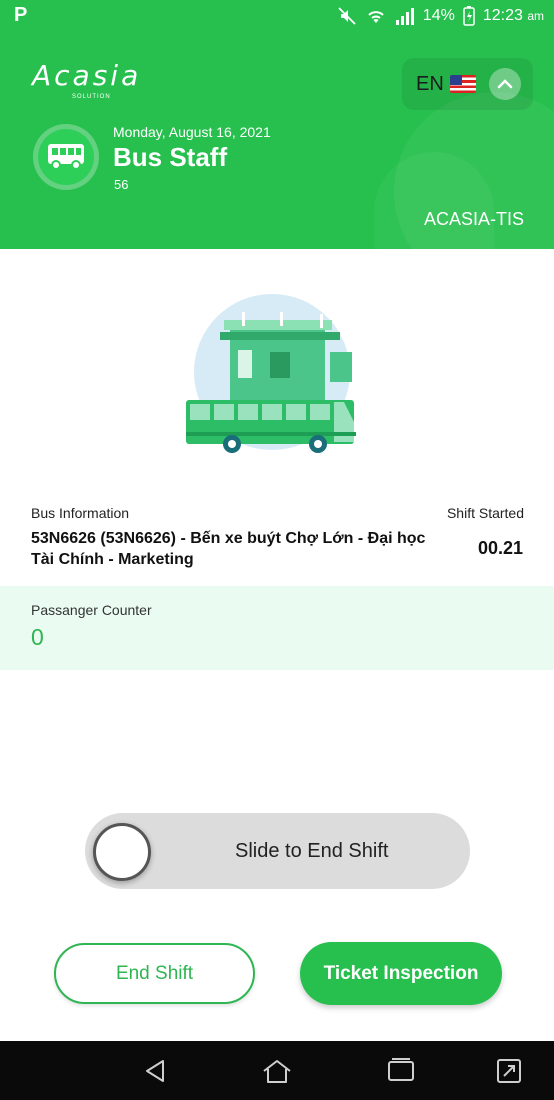 This screenshot has height=1100, width=554. Describe the element at coordinates (469, 16) in the screenshot. I see `battery-charging-icon` at that location.